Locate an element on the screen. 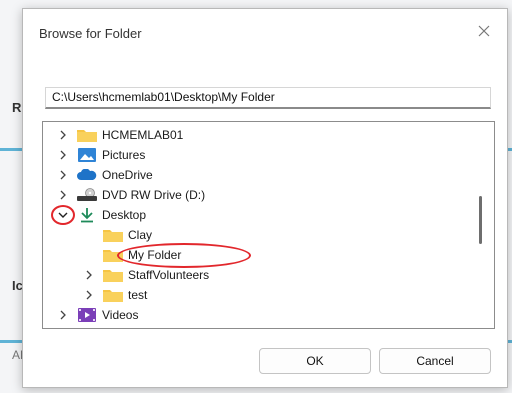  tree-item-onedrive: OneDrive is located at coordinates (104, 175).